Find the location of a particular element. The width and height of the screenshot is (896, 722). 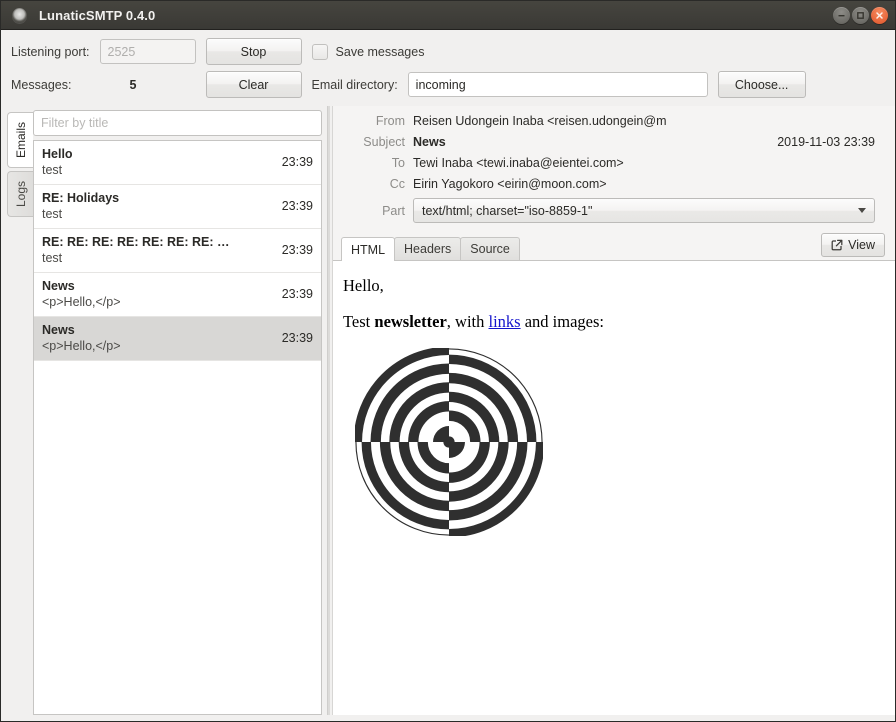

app-circle-icon is located at coordinates (19, 15).